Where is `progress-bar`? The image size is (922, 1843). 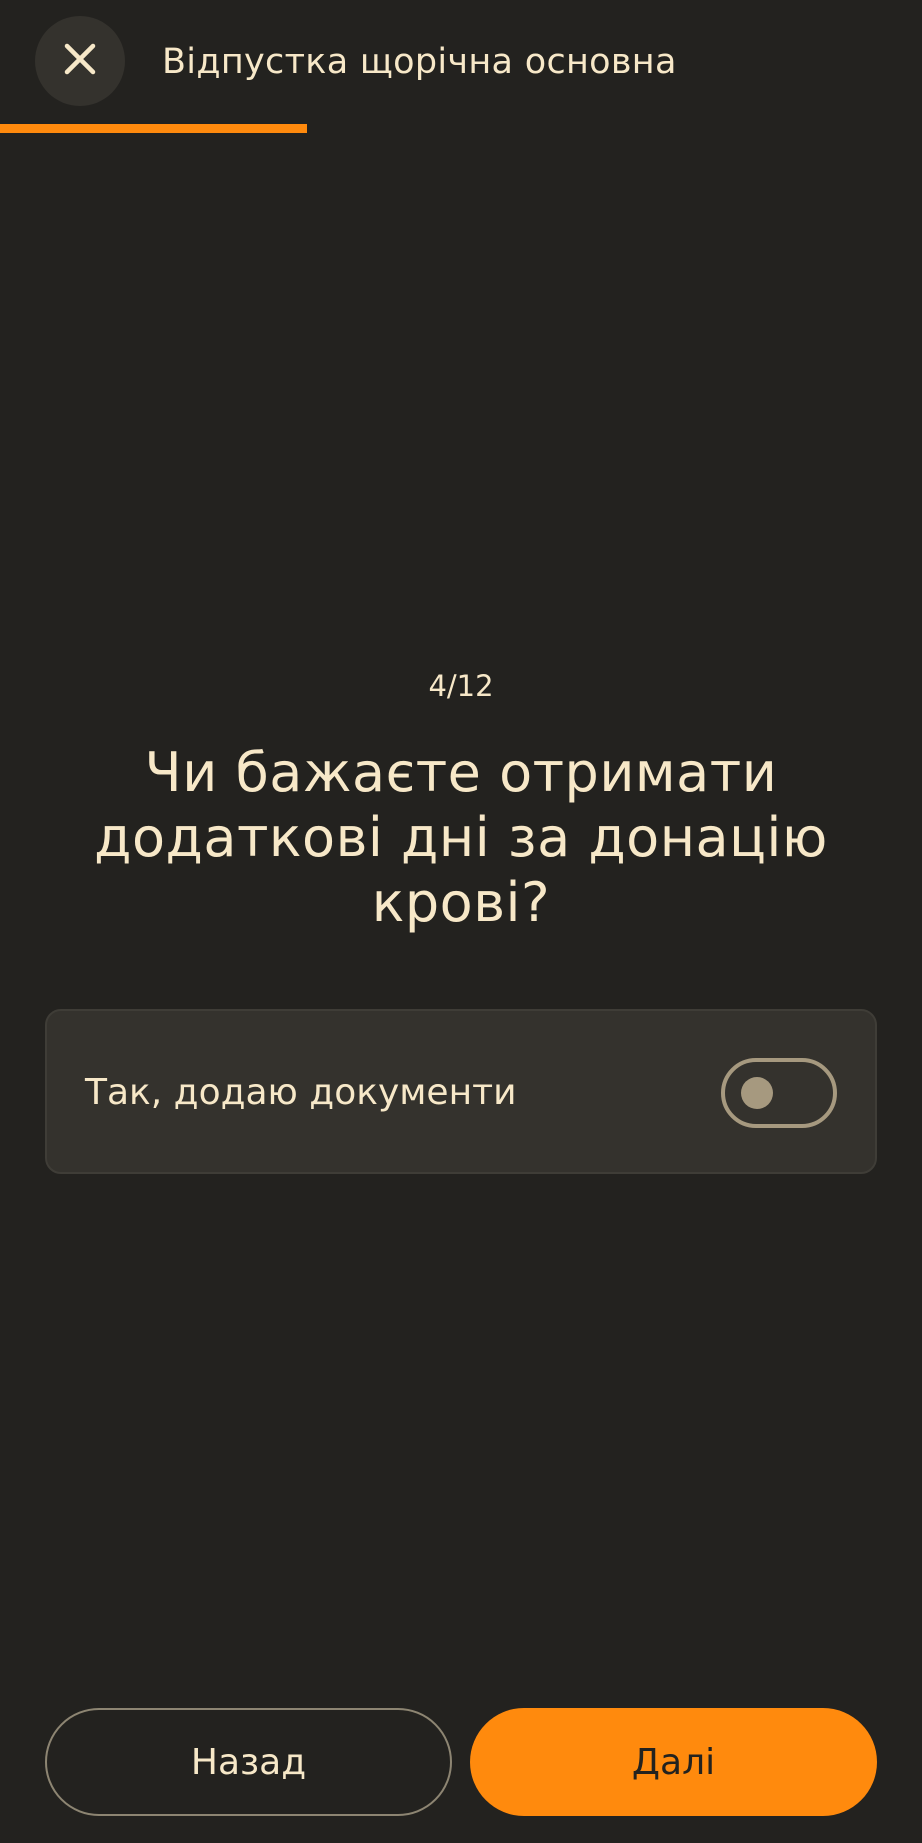
progress-bar is located at coordinates (461, 128).